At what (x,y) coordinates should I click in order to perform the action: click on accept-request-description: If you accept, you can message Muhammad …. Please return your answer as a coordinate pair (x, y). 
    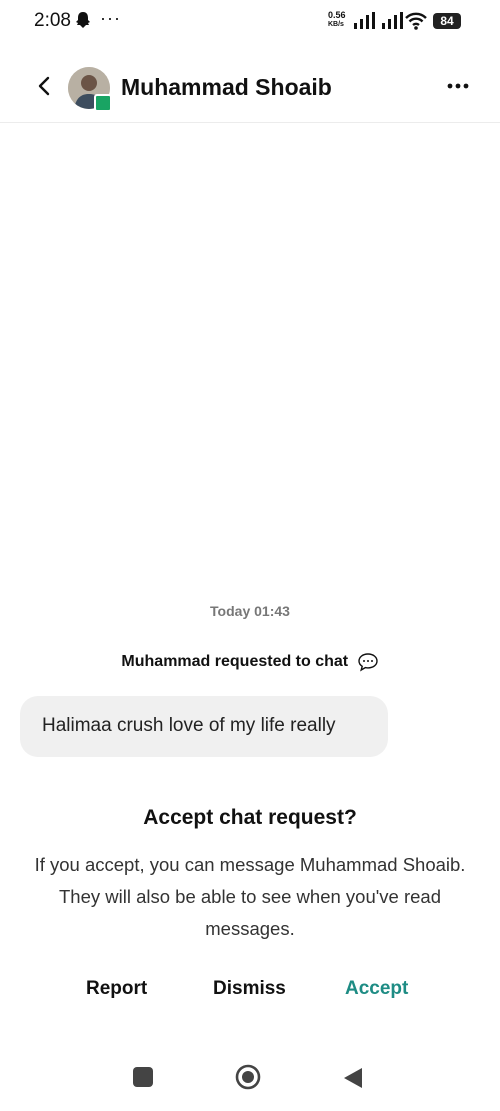
    Looking at the image, I should click on (250, 896).